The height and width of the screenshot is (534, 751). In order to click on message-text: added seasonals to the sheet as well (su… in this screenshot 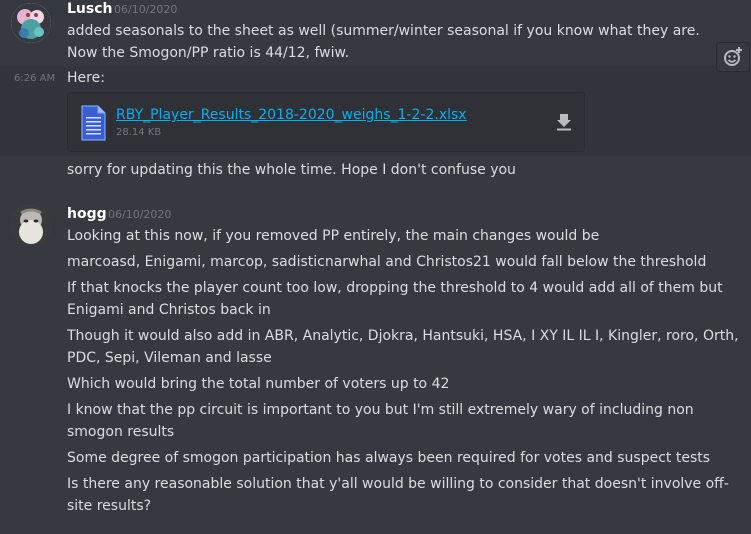, I will do `click(383, 42)`.